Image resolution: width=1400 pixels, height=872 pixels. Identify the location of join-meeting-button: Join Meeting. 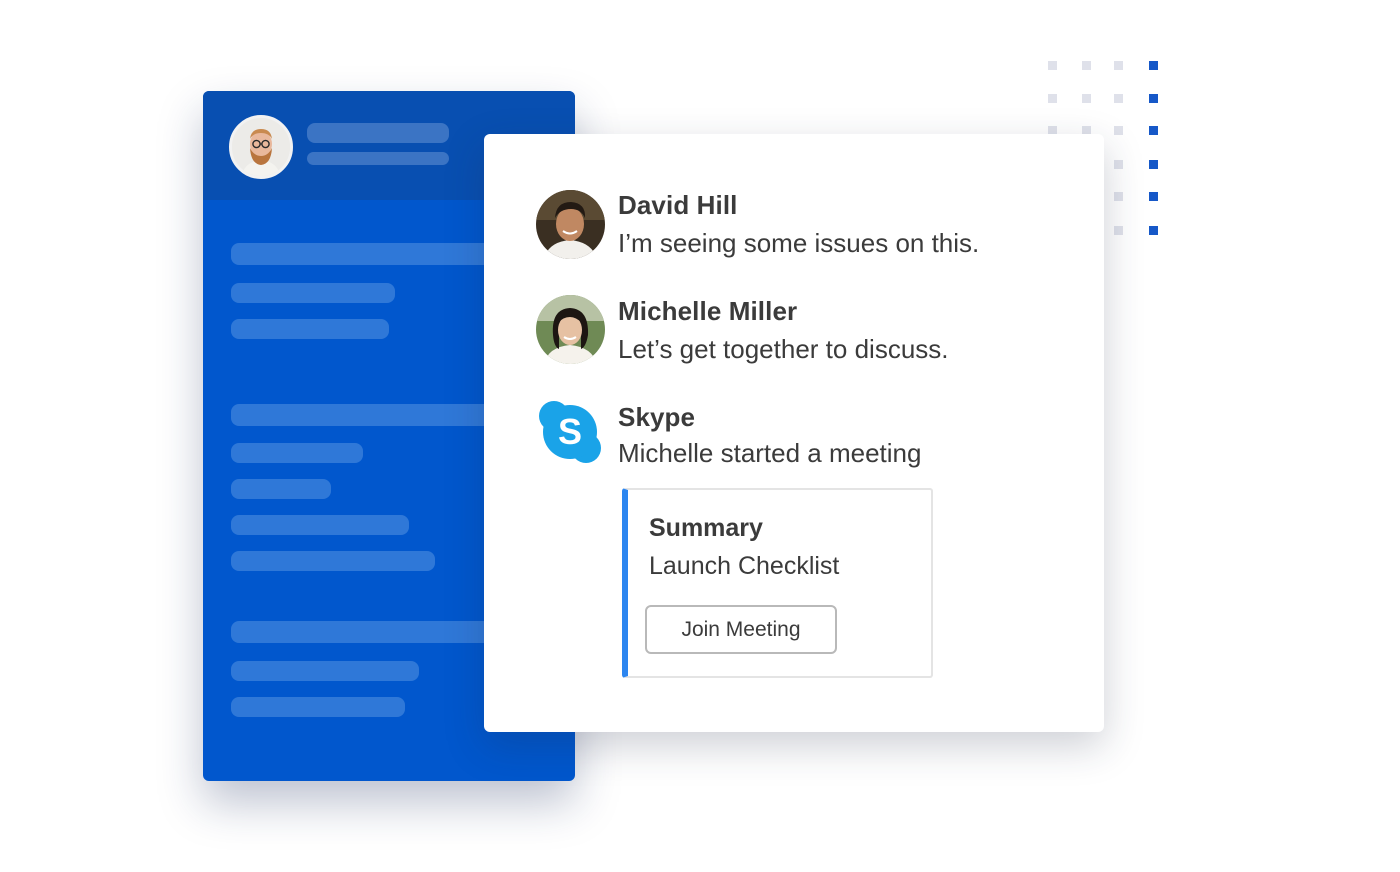
(741, 629).